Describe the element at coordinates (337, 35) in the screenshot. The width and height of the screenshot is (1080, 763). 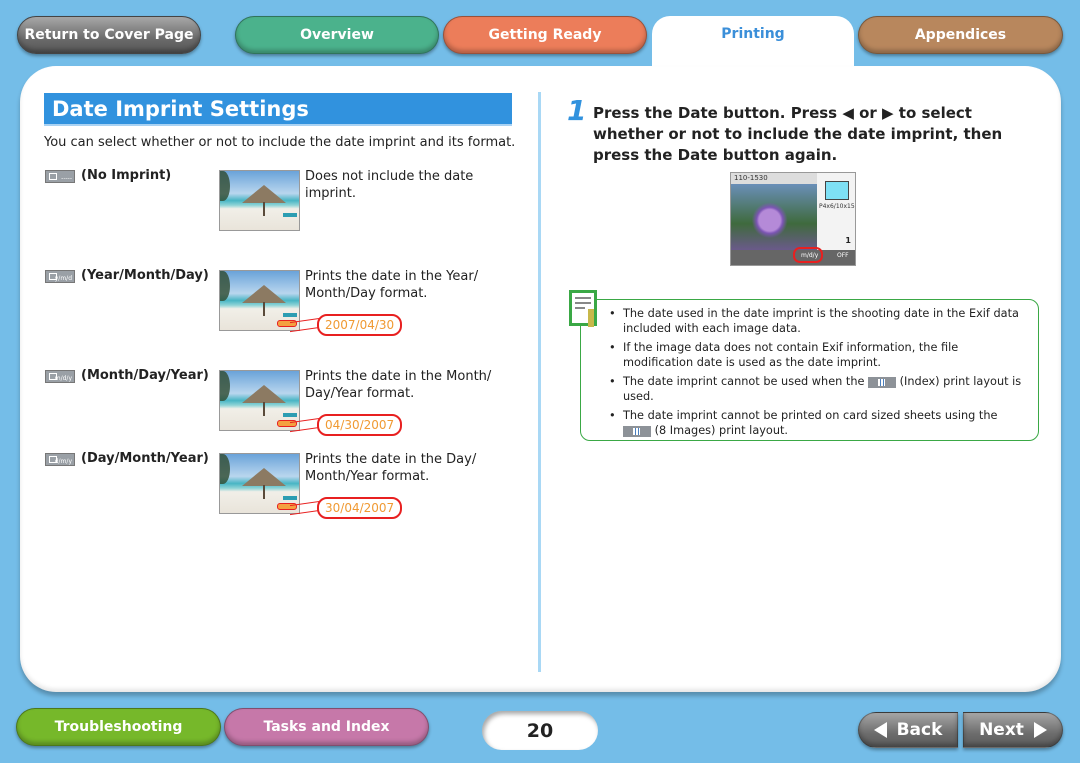
I see `tab-overview: Overview` at that location.